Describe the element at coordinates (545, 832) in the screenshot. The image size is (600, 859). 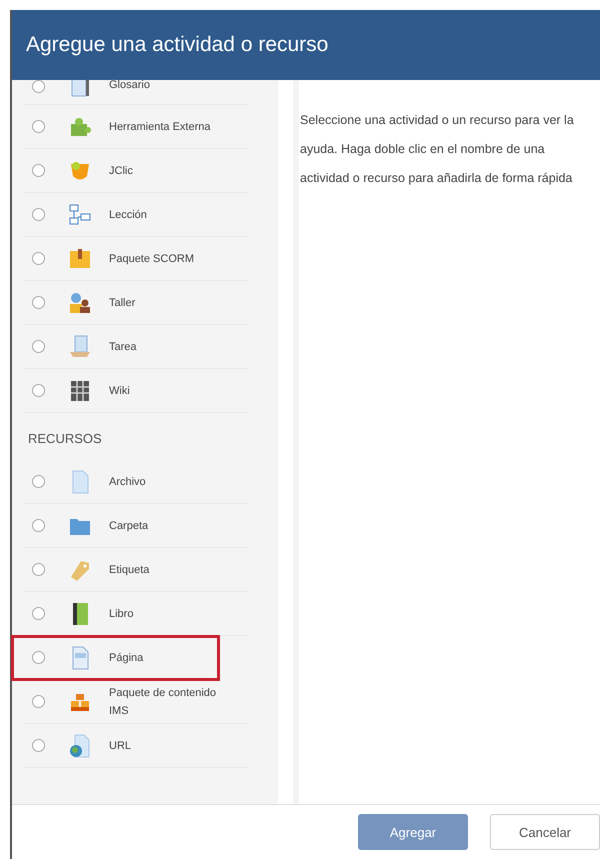
I see `cancel-button: Cancelar` at that location.